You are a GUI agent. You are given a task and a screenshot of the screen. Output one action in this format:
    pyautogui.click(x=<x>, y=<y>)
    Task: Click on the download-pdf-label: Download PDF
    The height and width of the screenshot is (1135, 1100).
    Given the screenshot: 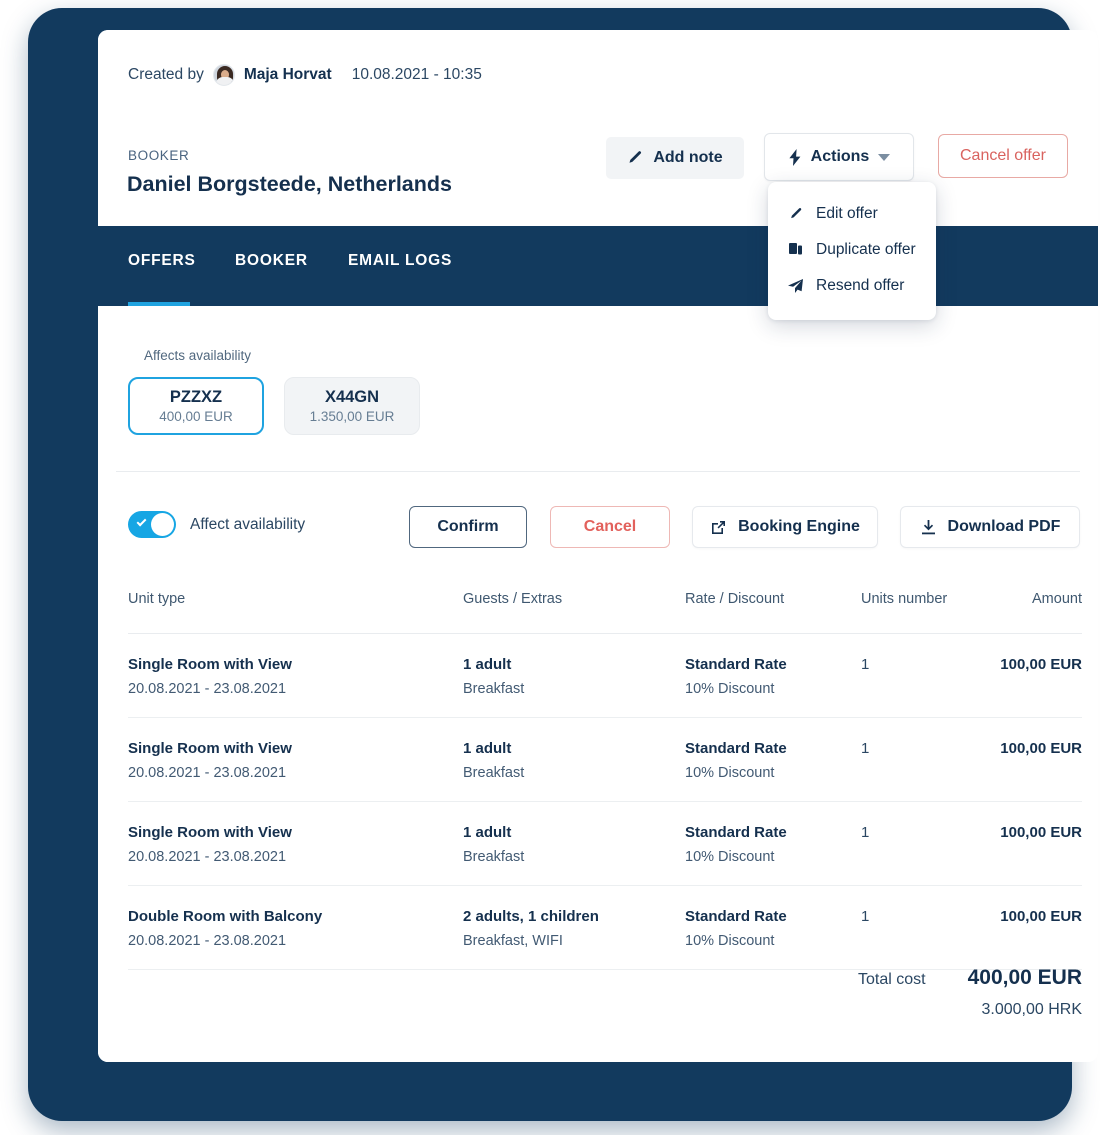 What is the action you would take?
    pyautogui.click(x=1004, y=526)
    